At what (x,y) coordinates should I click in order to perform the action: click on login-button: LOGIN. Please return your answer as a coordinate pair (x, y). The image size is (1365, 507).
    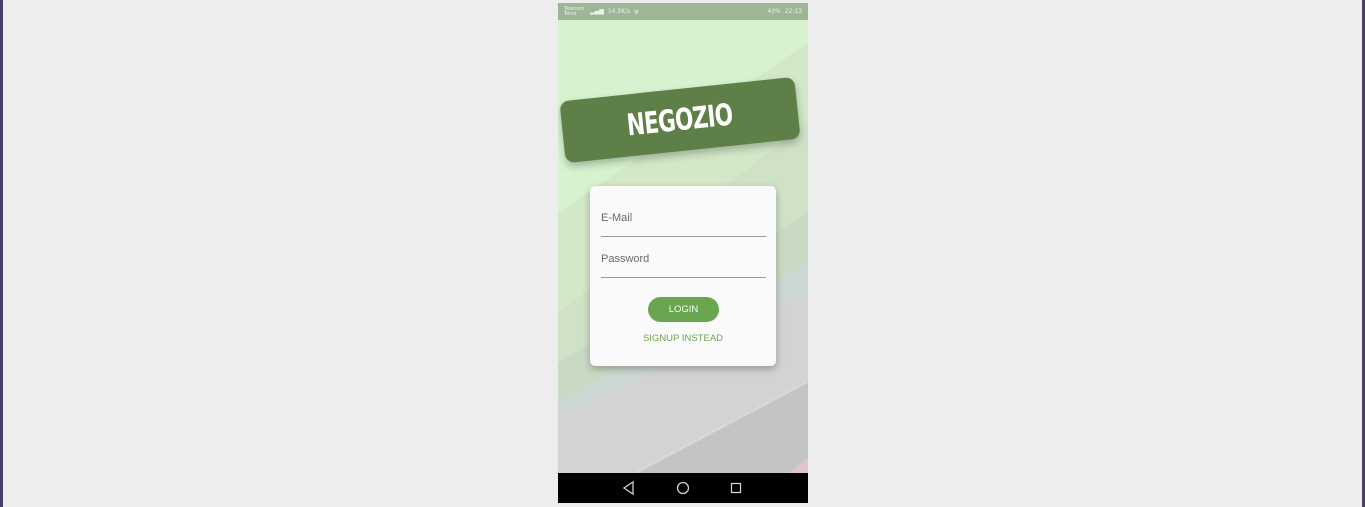
    Looking at the image, I should click on (683, 309).